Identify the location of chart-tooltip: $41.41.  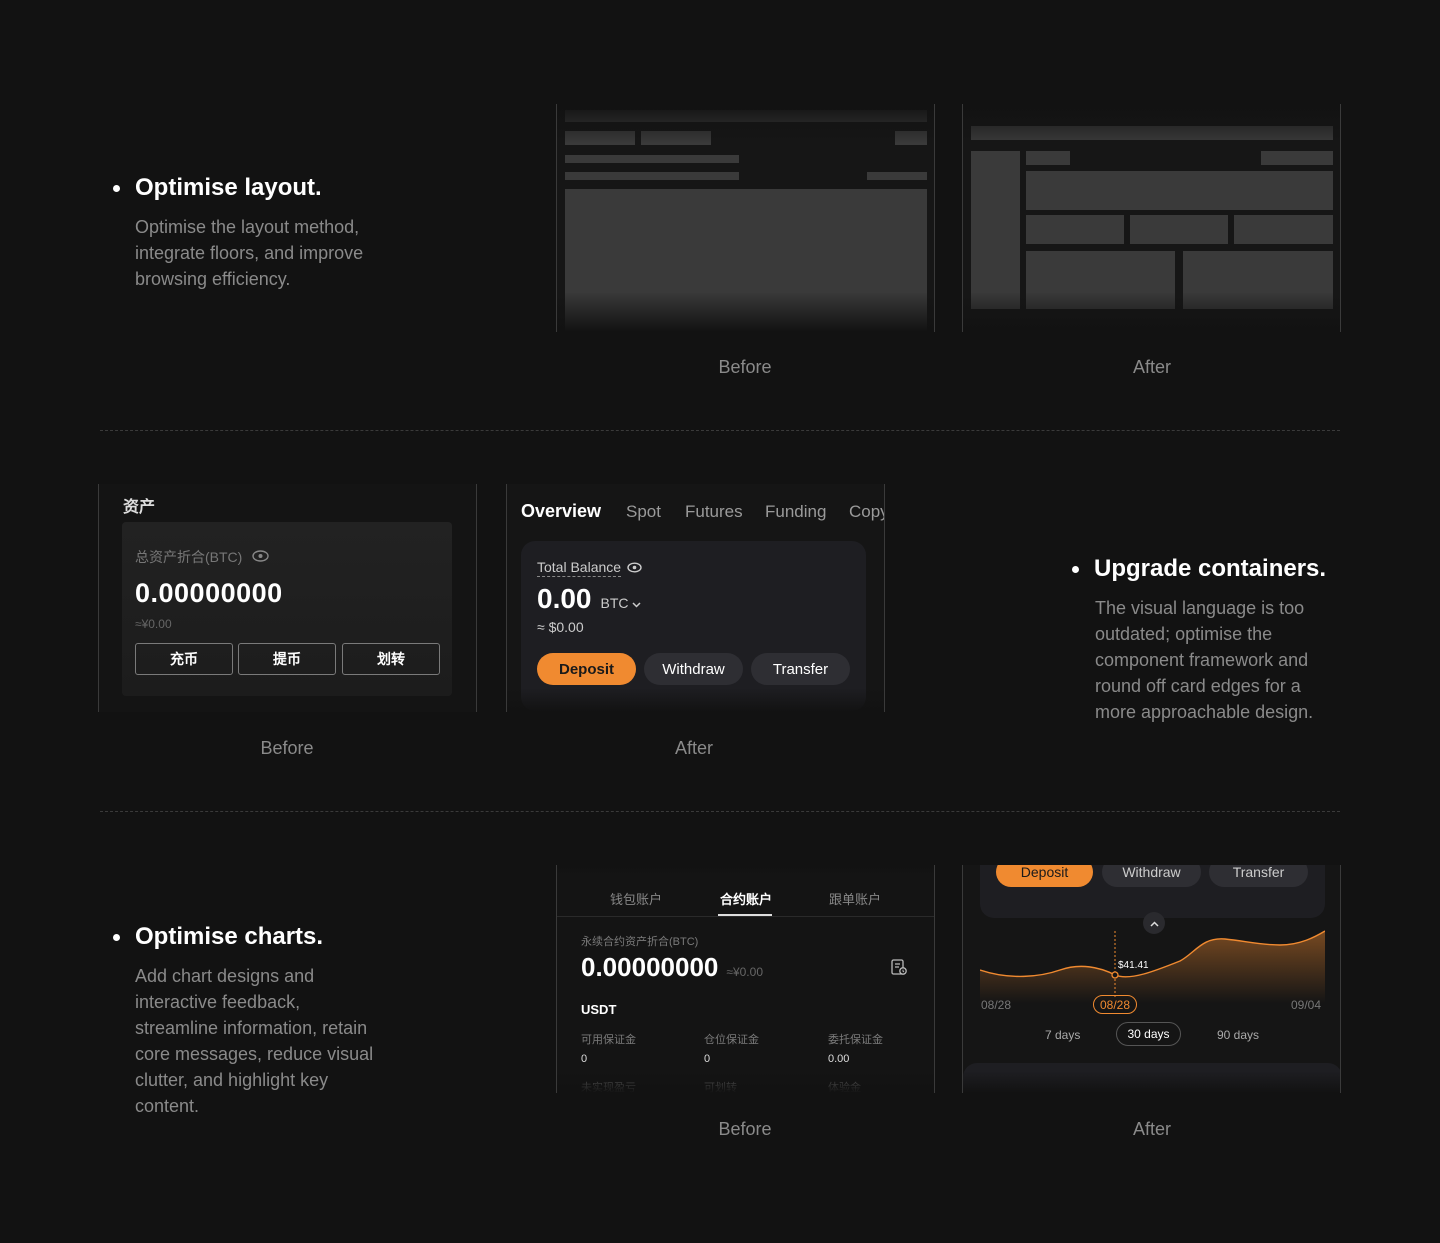
(1133, 965).